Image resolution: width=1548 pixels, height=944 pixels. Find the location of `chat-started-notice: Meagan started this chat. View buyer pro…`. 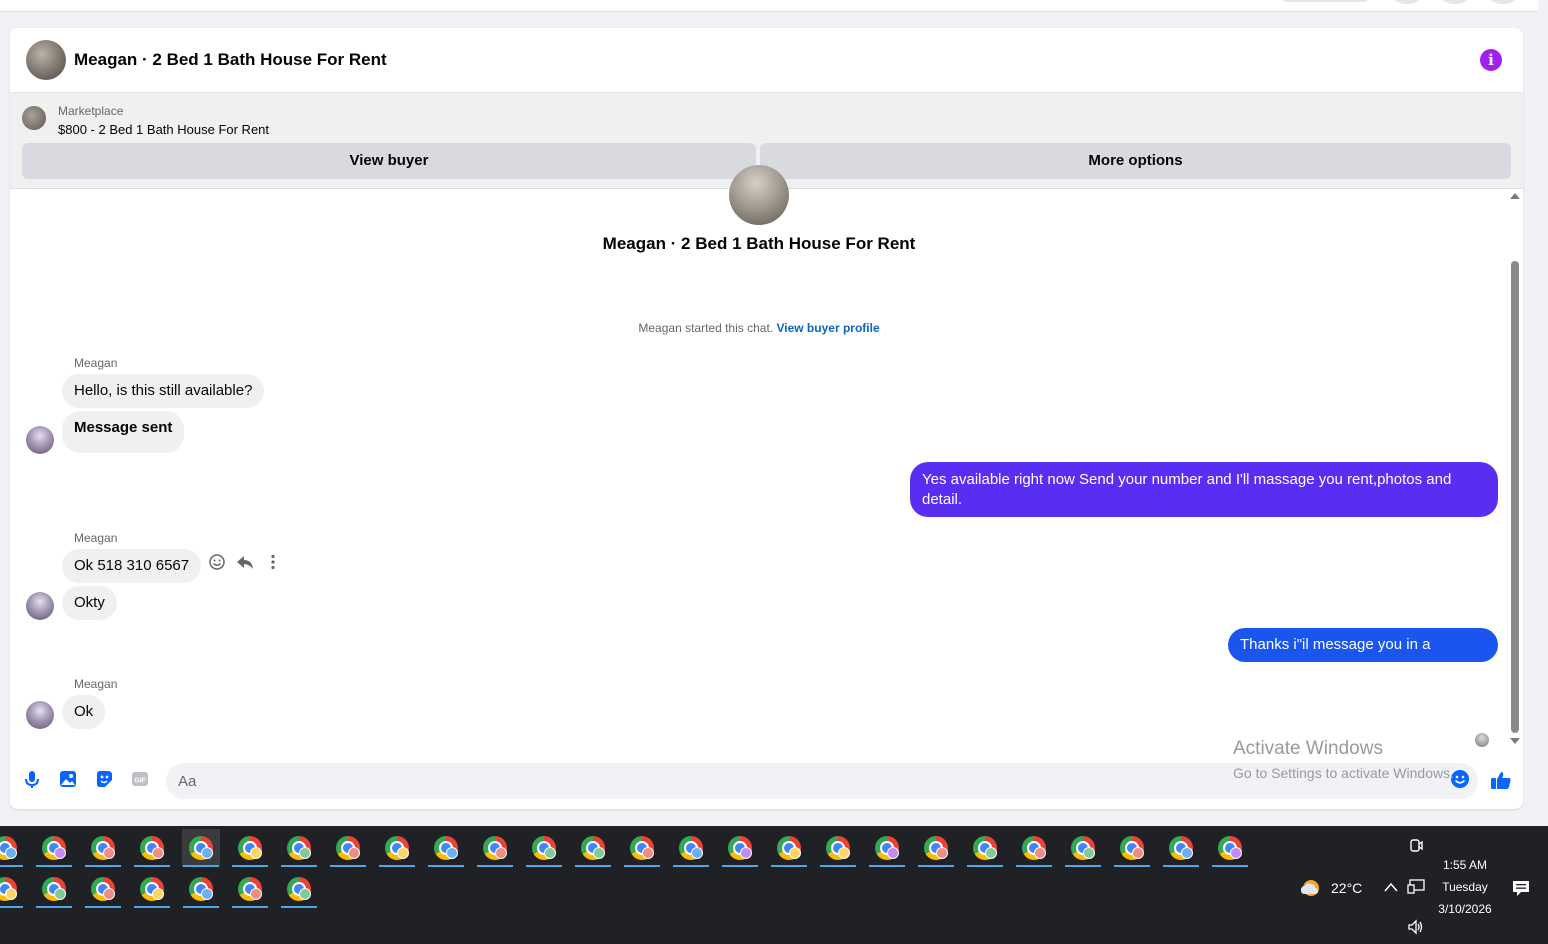

chat-started-notice: Meagan started this chat. View buyer pro… is located at coordinates (759, 328).